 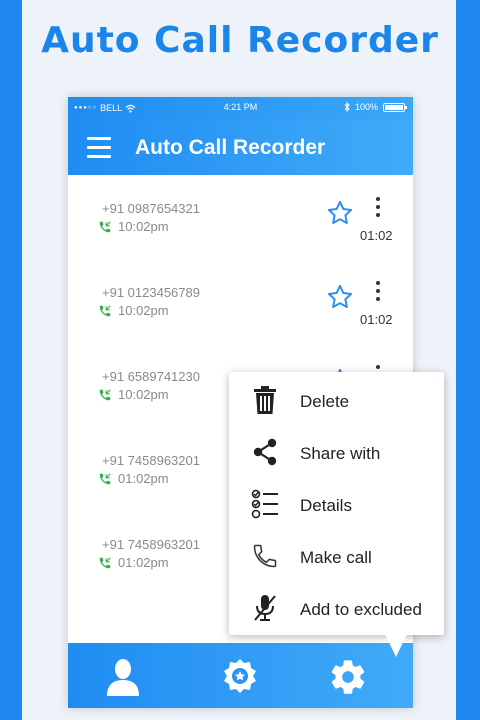 I want to click on phone-icon, so click(x=265, y=556).